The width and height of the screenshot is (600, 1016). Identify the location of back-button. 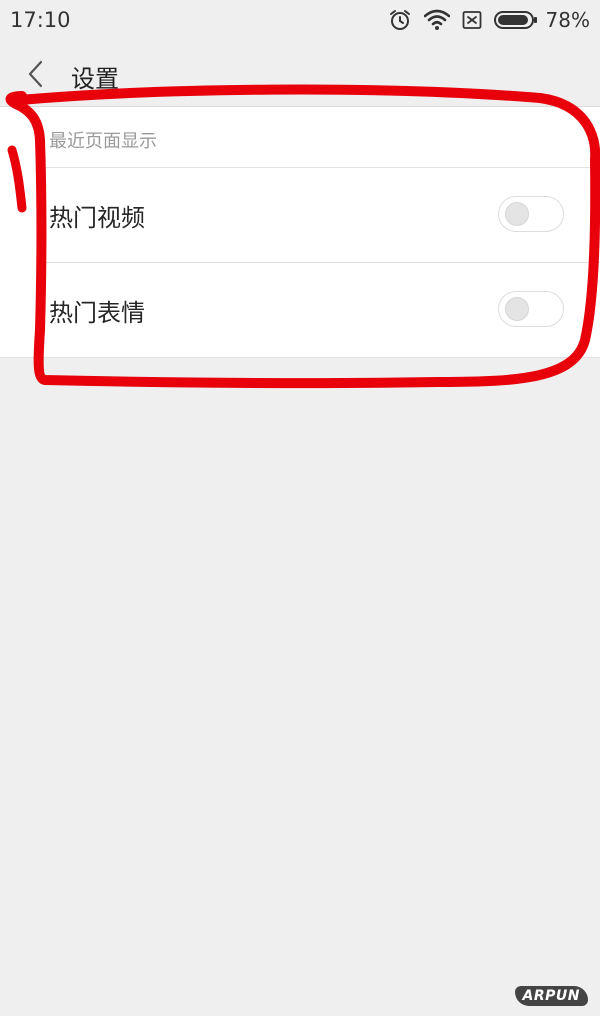
(36, 74).